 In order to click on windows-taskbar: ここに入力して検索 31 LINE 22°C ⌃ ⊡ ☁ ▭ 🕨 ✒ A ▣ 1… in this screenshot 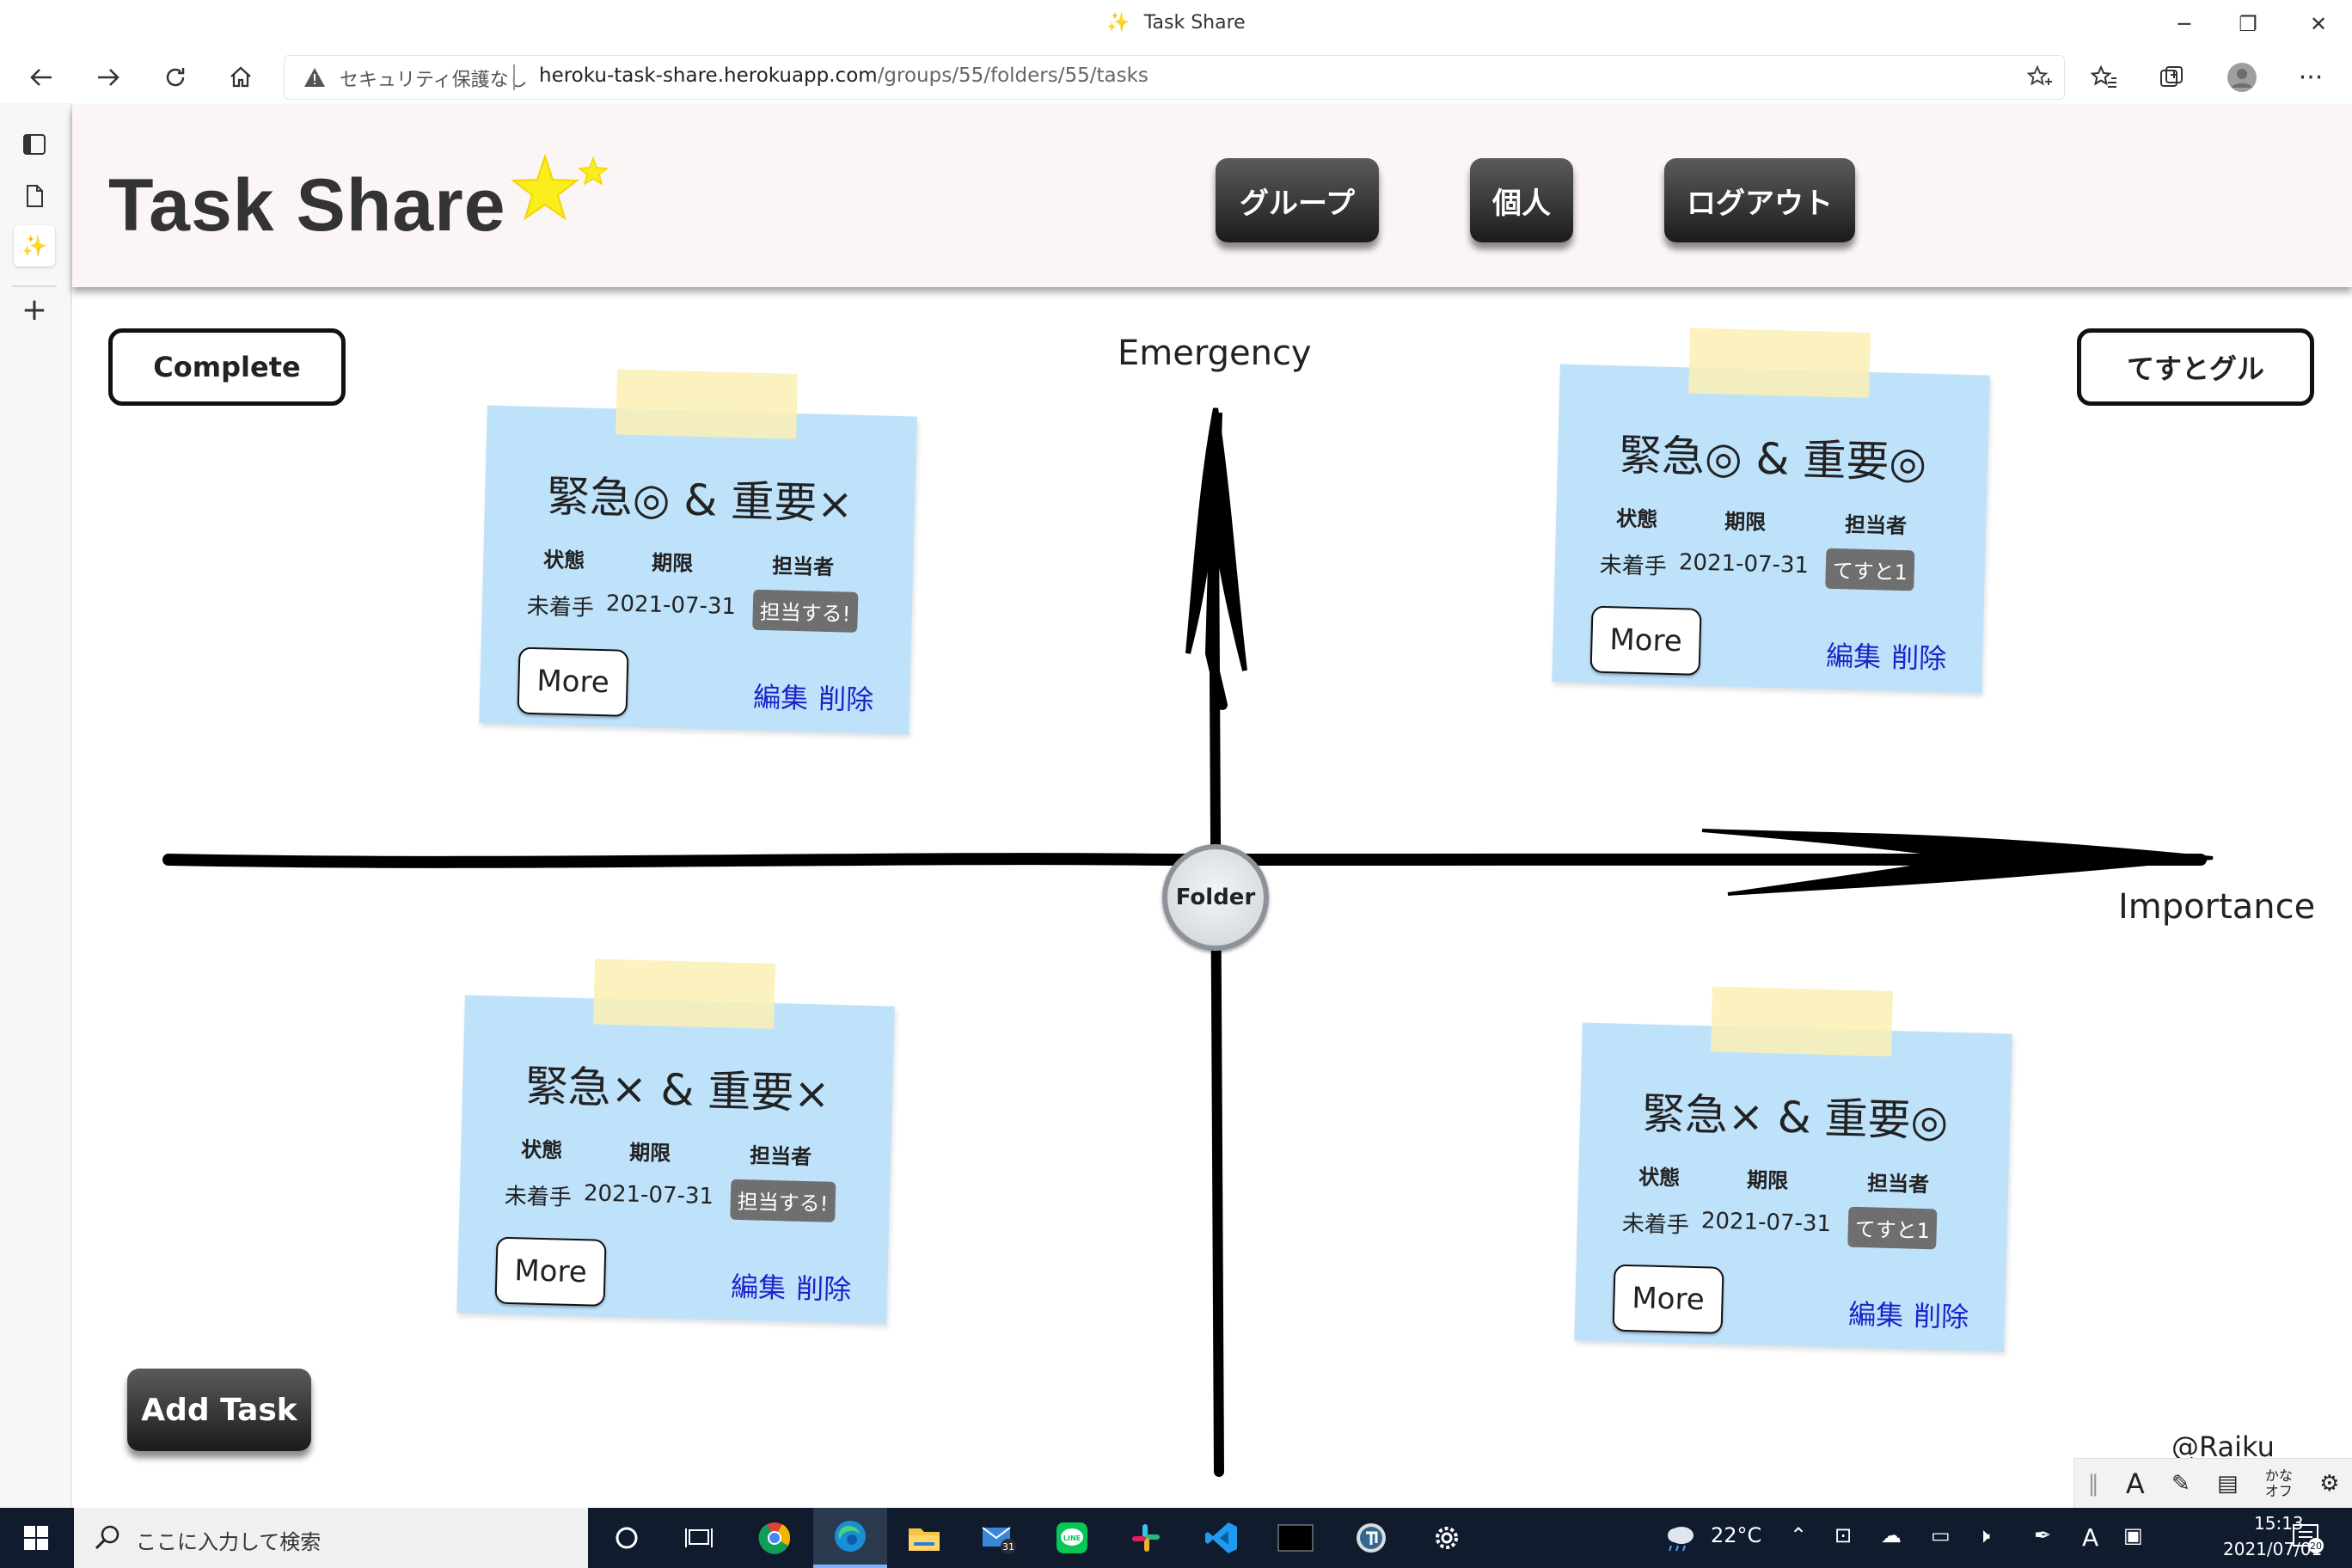, I will do `click(1176, 1538)`.